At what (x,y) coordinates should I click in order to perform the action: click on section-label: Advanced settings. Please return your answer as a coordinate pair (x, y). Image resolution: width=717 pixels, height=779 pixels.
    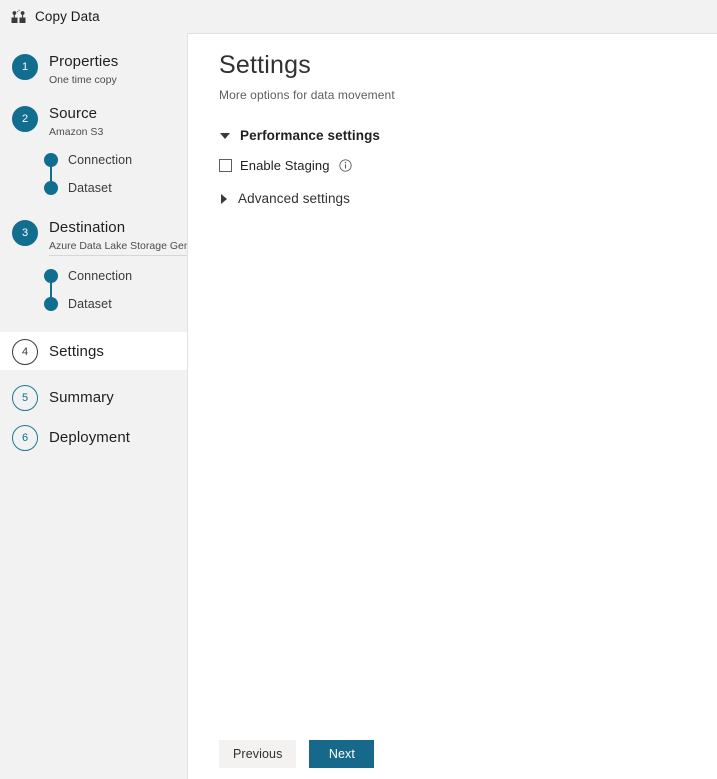
    Looking at the image, I should click on (294, 198).